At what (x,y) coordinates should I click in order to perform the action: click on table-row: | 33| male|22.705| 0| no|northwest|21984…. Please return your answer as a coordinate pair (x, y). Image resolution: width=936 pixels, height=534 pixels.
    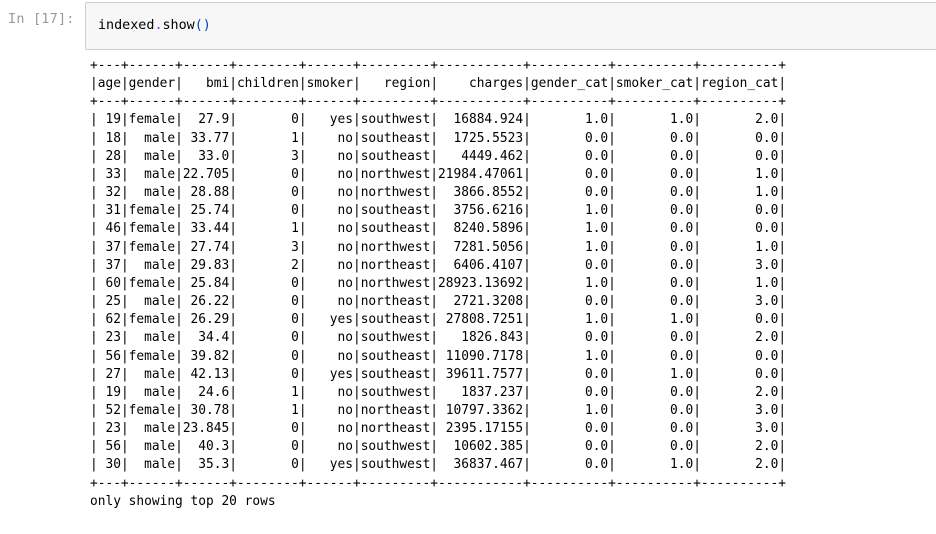
    Looking at the image, I should click on (438, 174).